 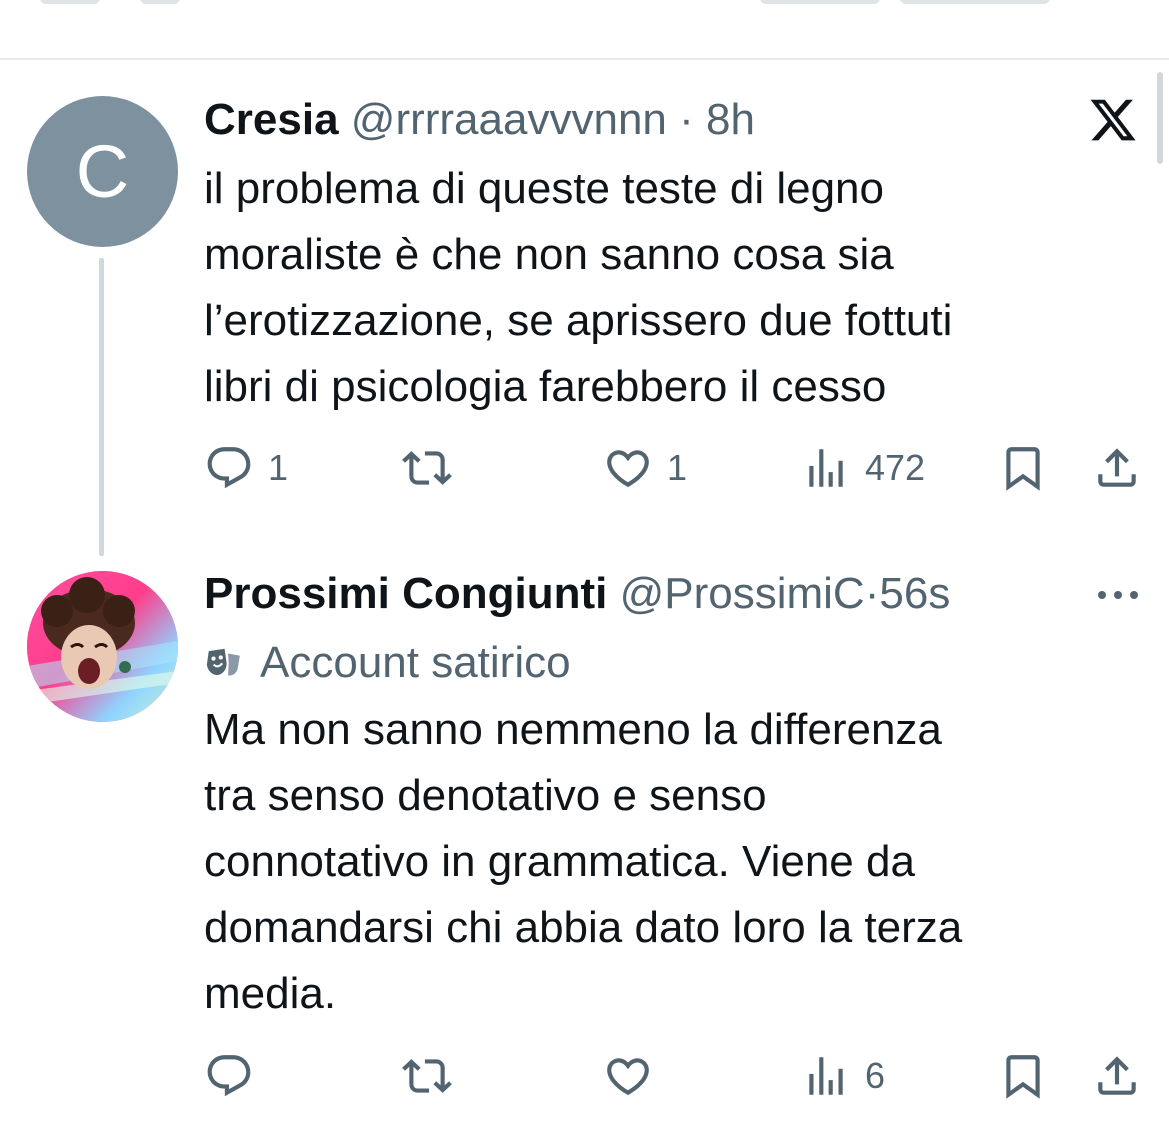 What do you see at coordinates (573, 729) in the screenshot?
I see `tweet-text-line: Ma non sanno nemmeno la differenza` at bounding box center [573, 729].